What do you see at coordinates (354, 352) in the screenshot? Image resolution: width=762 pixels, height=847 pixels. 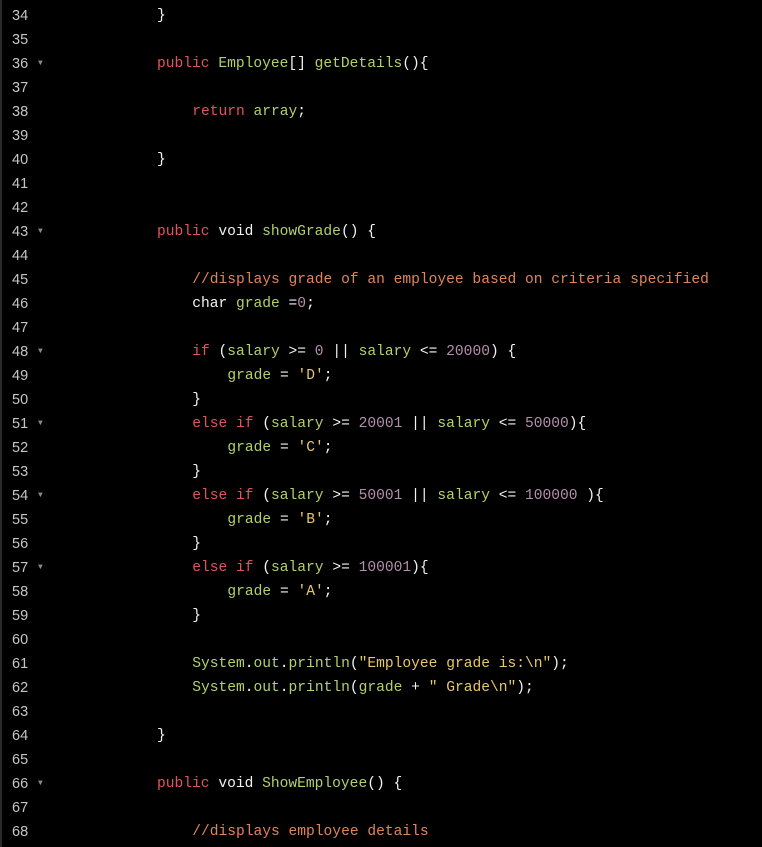 I see `code-text: if (salary >= 0 || salary <= 20000) {` at bounding box center [354, 352].